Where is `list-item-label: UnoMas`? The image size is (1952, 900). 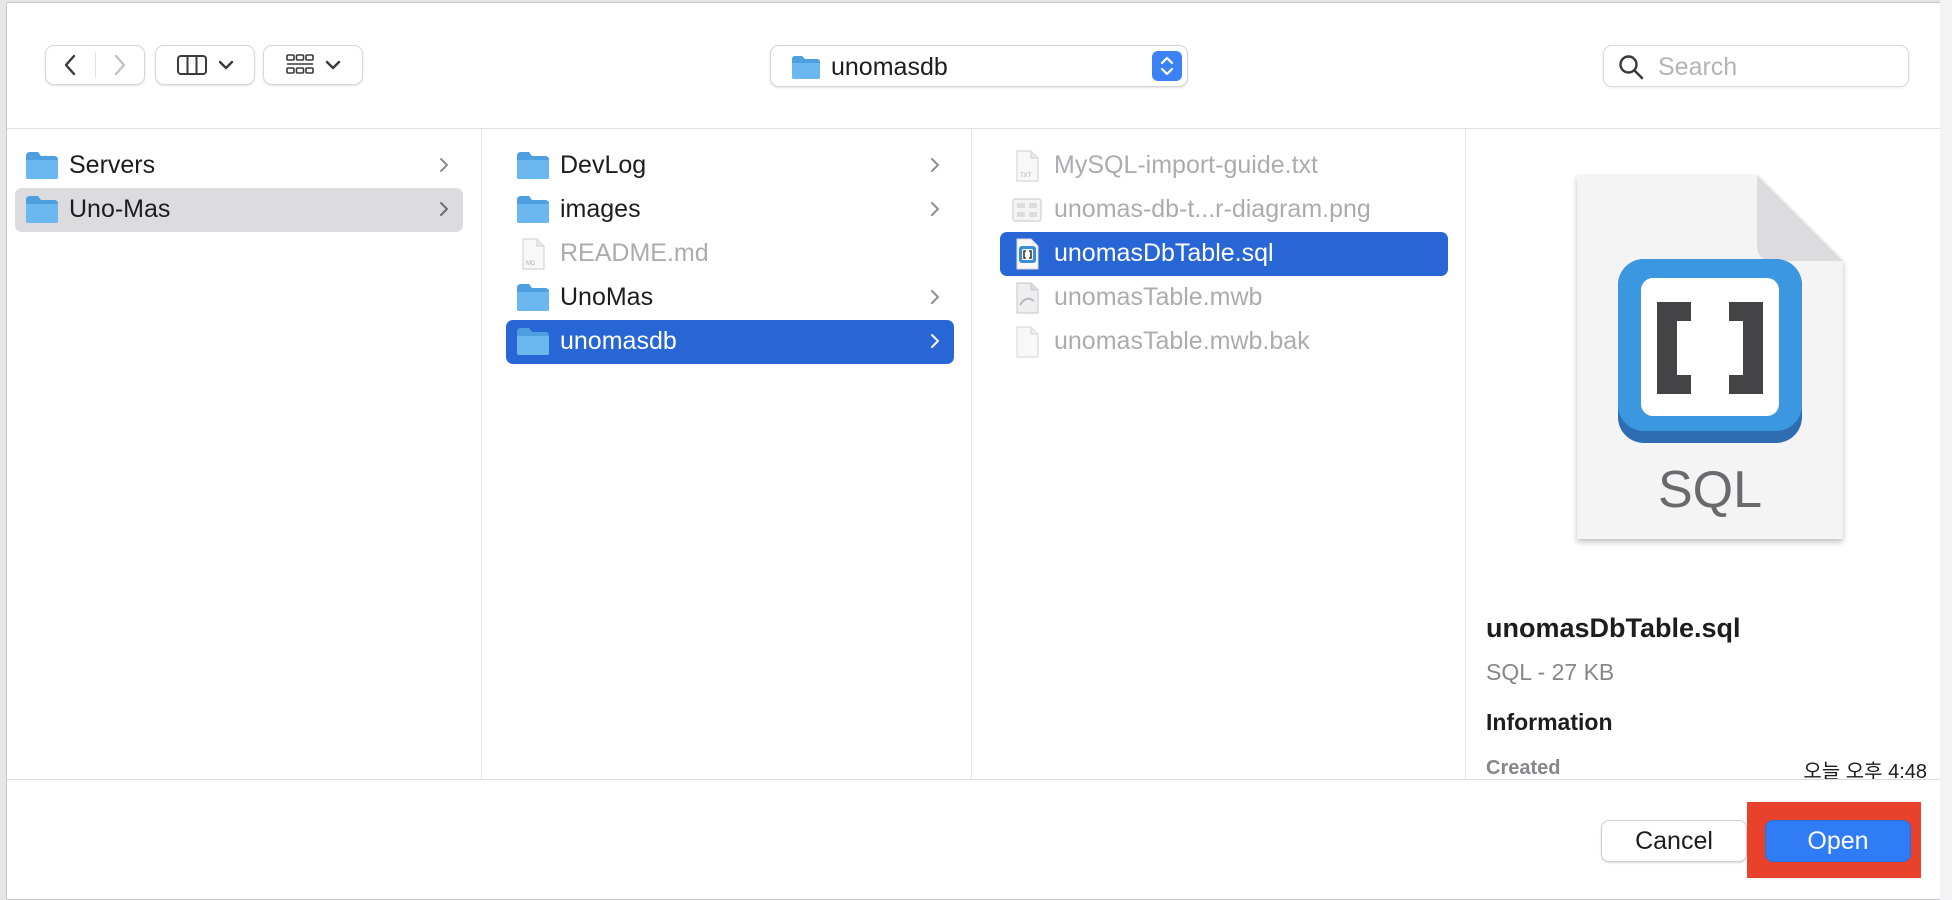
list-item-label: UnoMas is located at coordinates (607, 297).